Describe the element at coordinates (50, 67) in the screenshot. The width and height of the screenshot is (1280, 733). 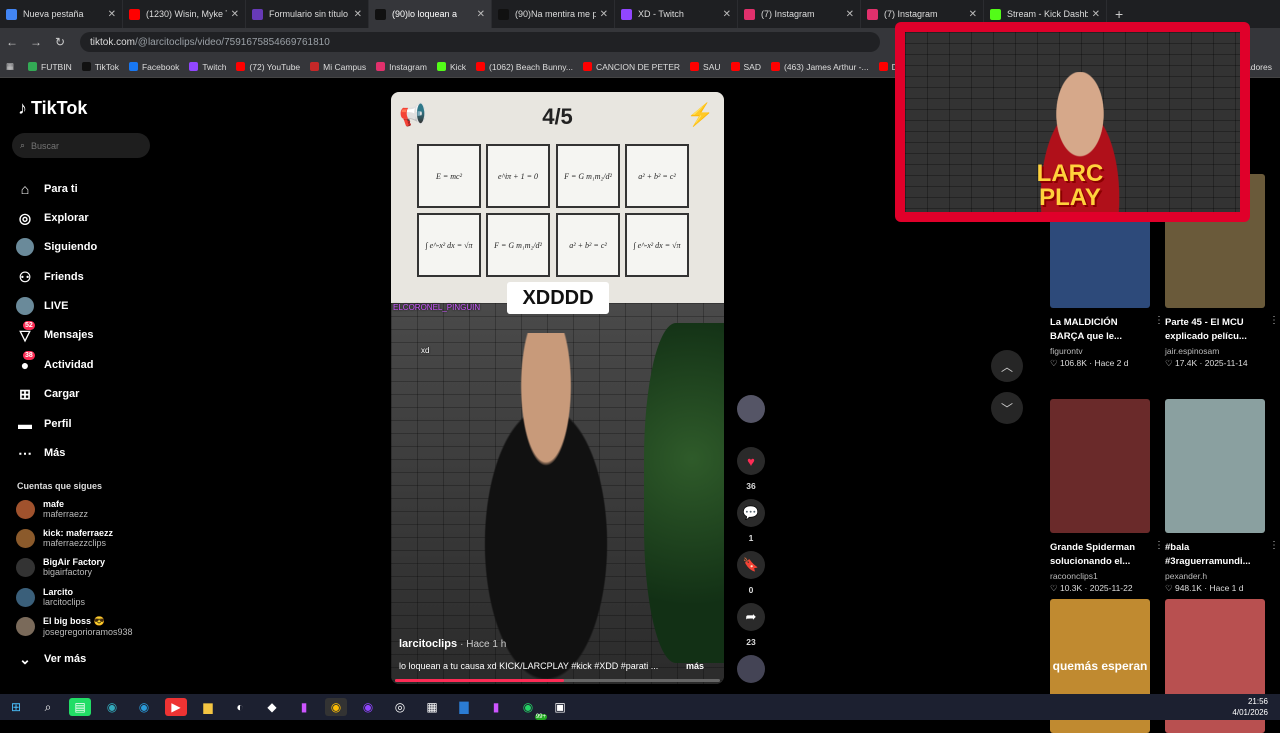
I see `bookmark-item: FUTBIN` at that location.